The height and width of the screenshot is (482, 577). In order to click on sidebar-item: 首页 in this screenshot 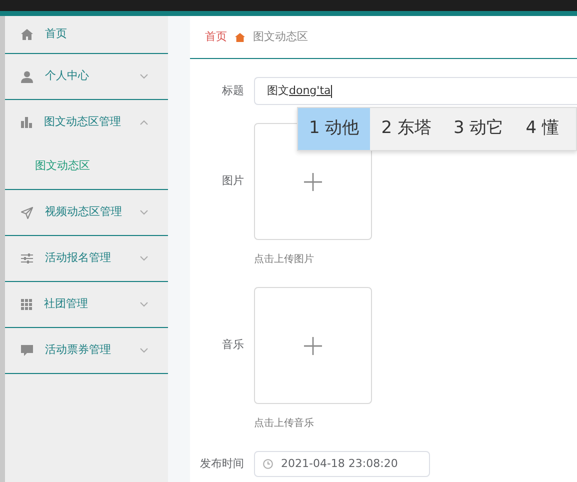, I will do `click(86, 35)`.